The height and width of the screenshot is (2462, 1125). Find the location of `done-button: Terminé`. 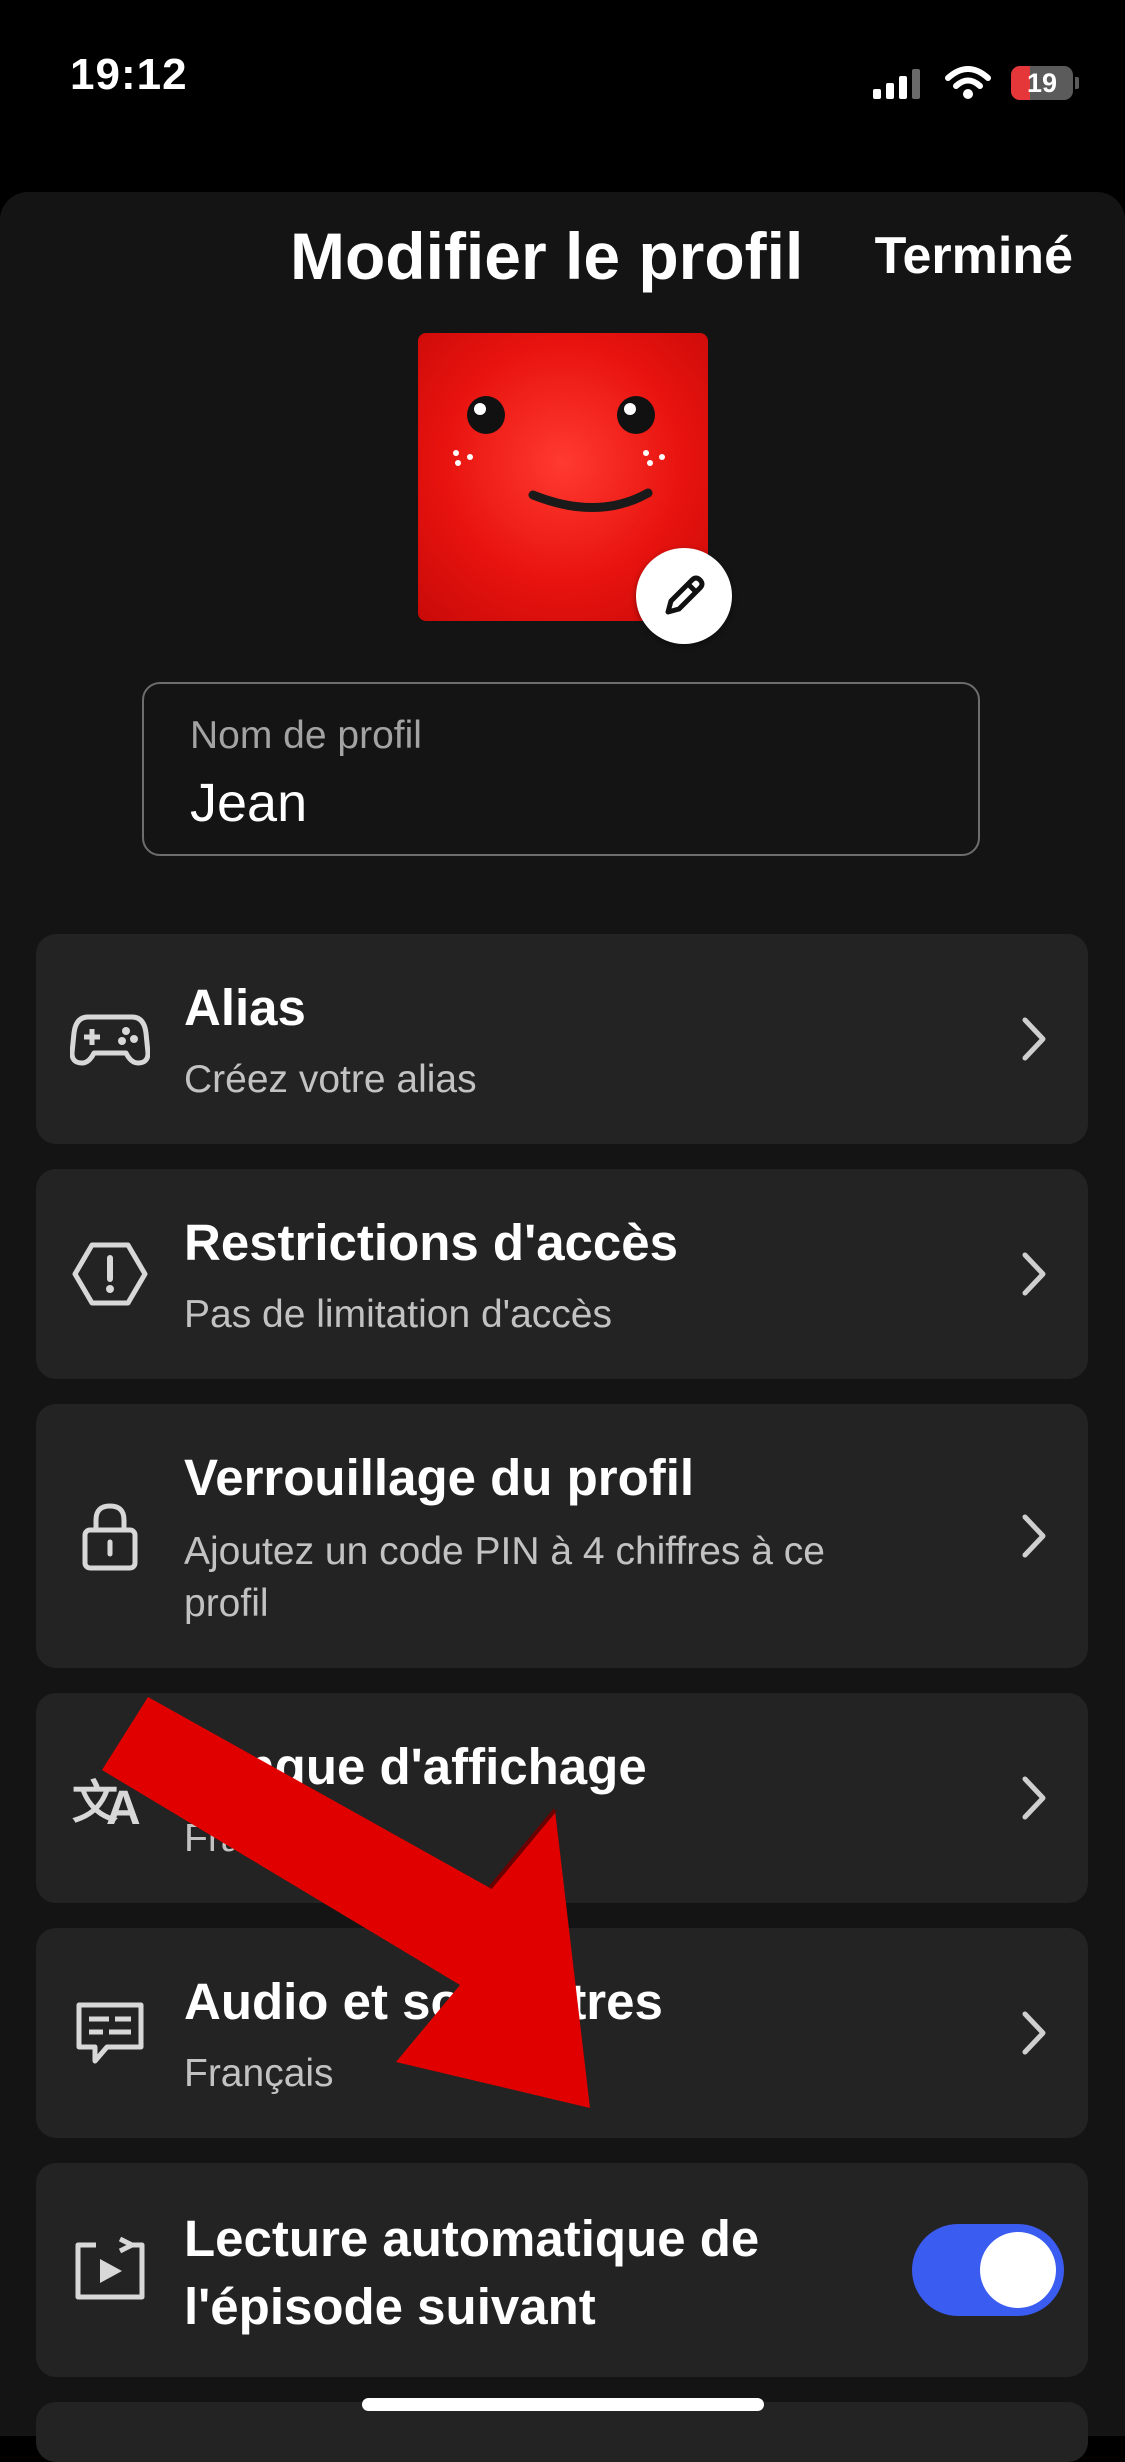

done-button: Terminé is located at coordinates (974, 256).